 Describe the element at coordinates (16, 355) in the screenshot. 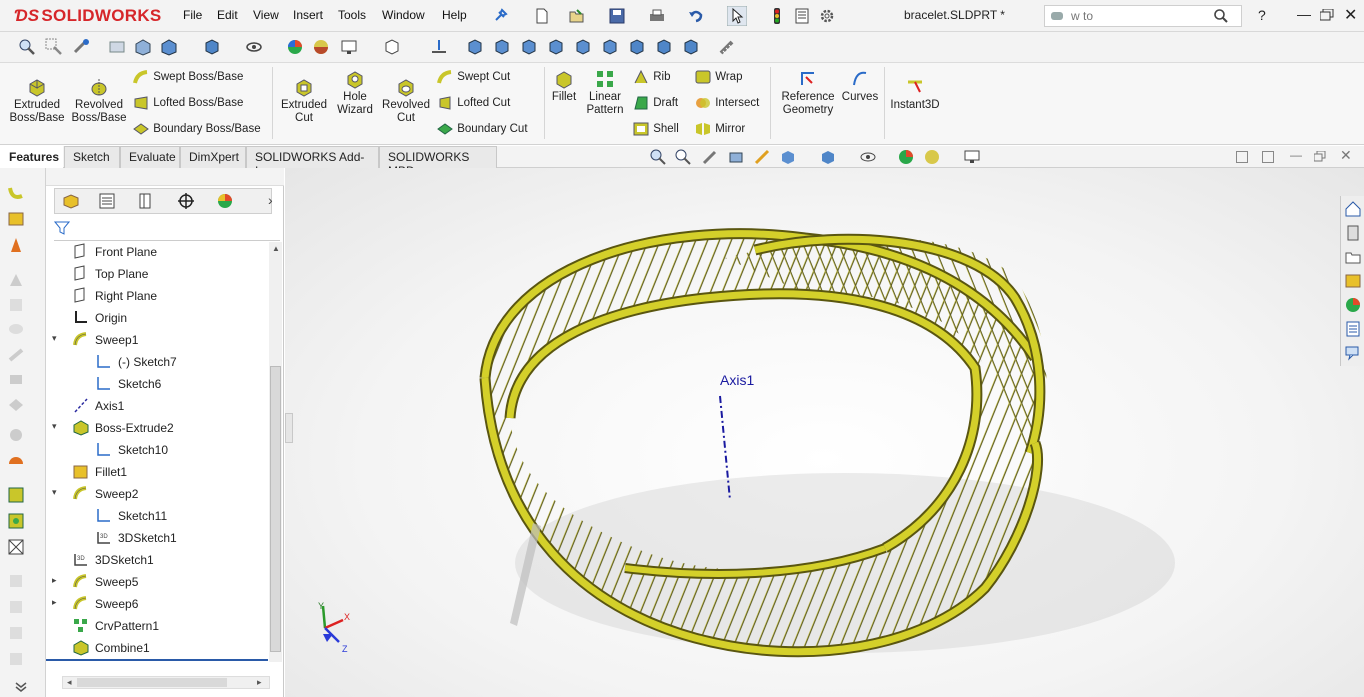

I see `cut-shortcut-icon` at that location.